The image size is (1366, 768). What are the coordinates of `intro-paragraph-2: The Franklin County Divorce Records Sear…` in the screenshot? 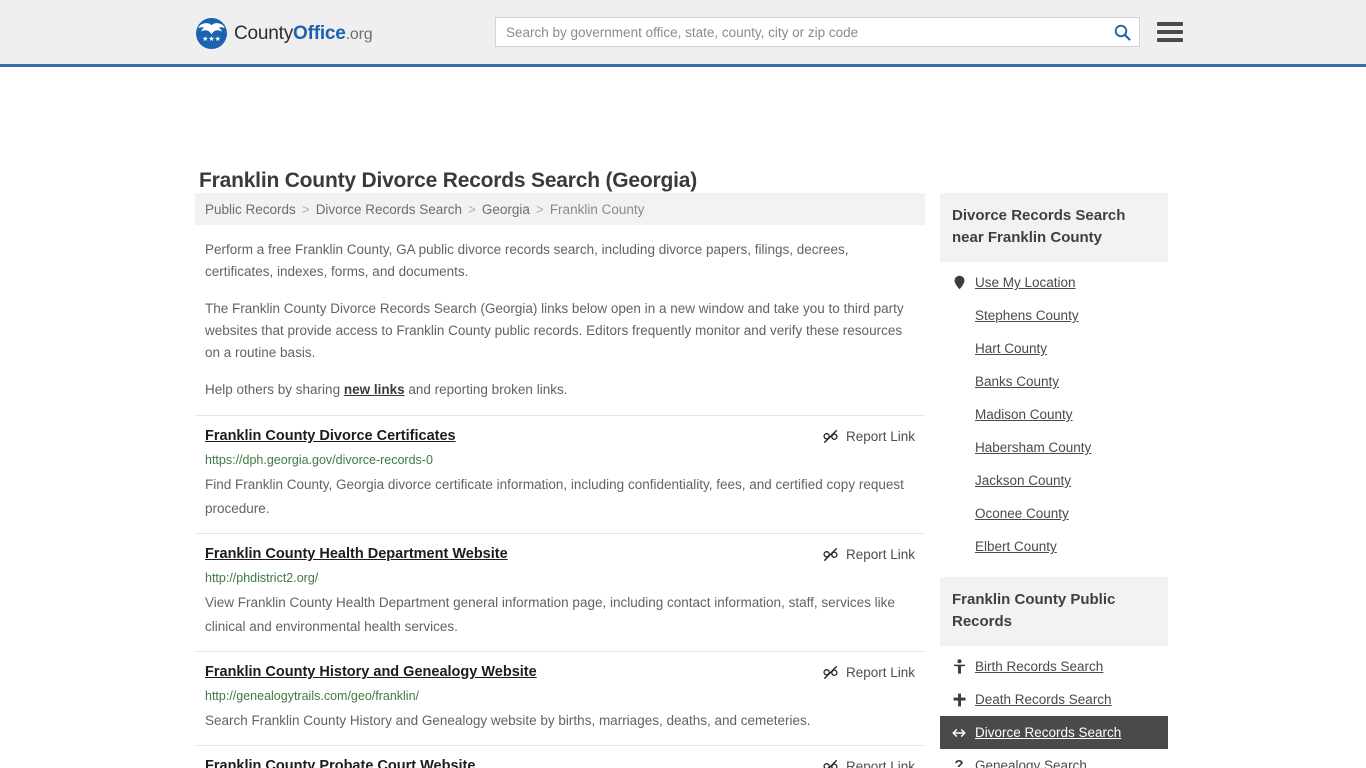 It's located at (554, 330).